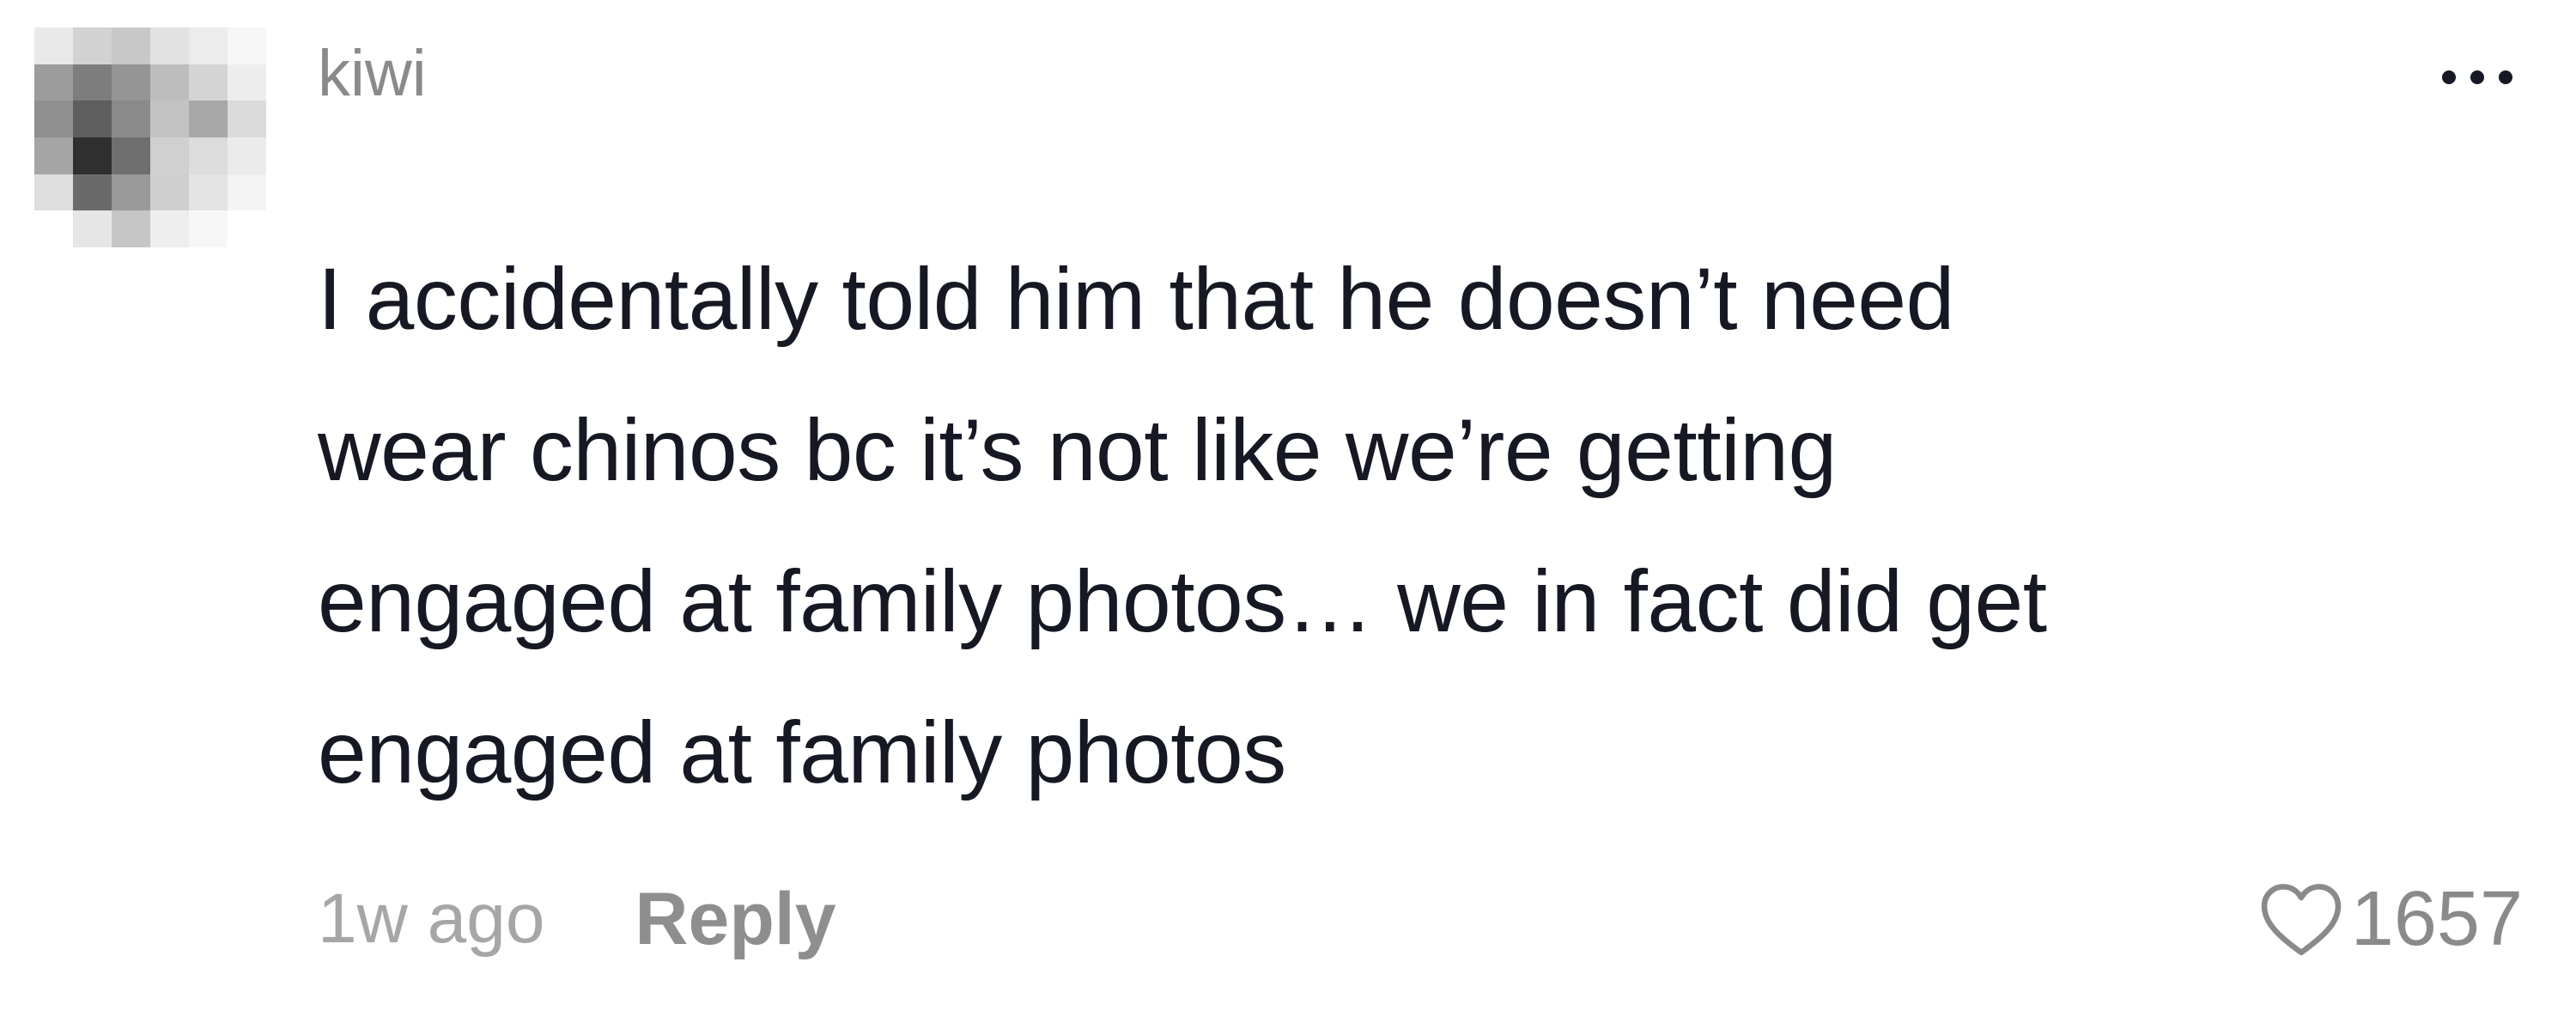 This screenshot has width=2576, height=1023. I want to click on more-options-button, so click(2477, 78).